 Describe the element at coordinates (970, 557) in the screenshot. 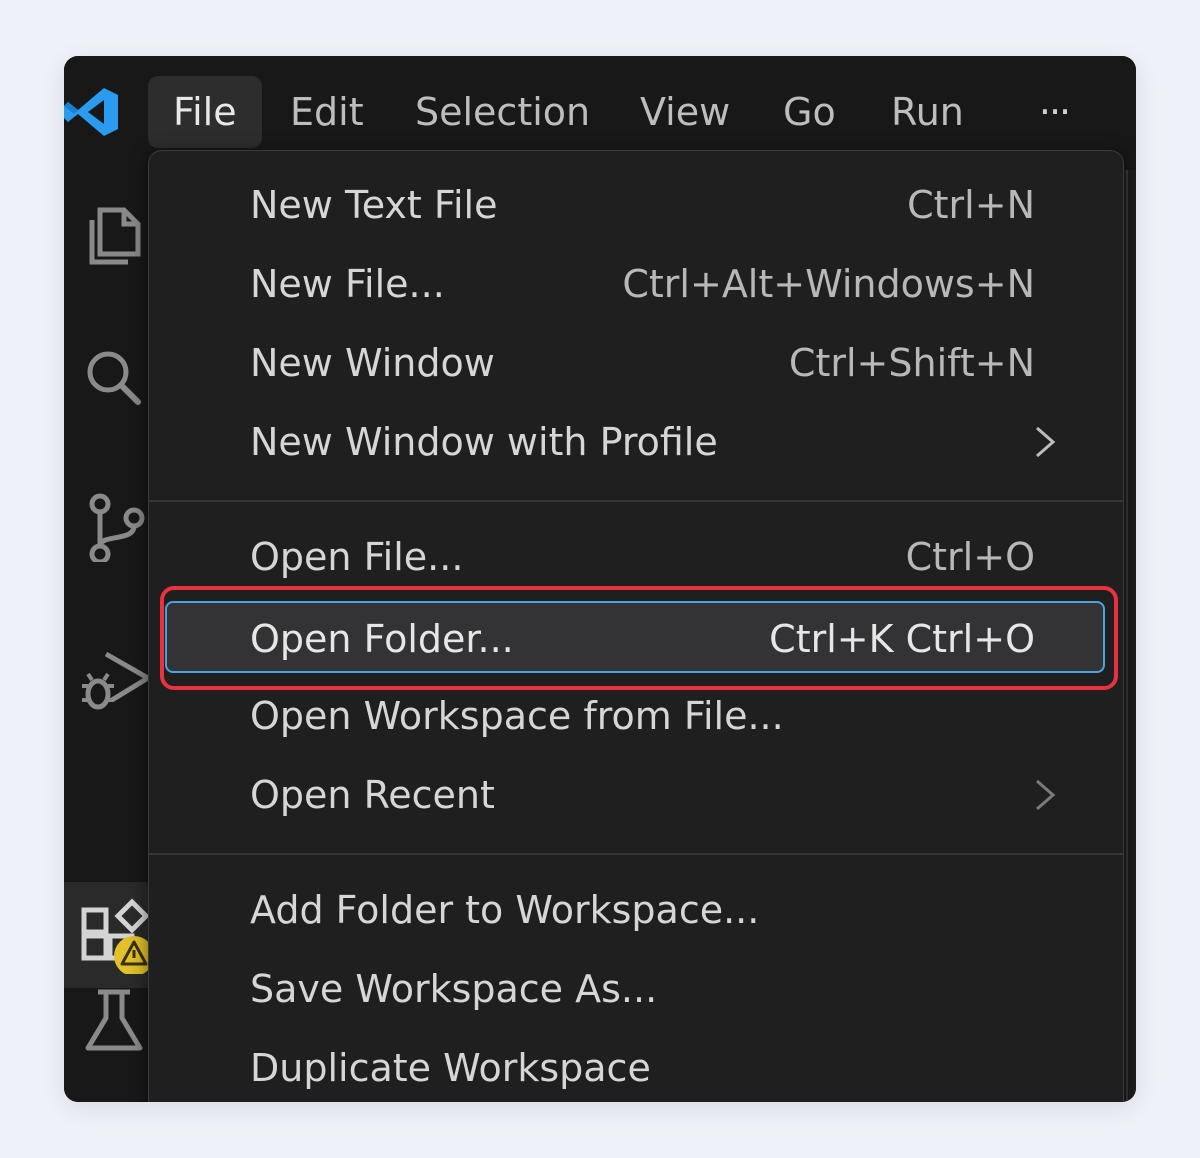

I see `menu-item-shortcut: Ctrl+O` at that location.